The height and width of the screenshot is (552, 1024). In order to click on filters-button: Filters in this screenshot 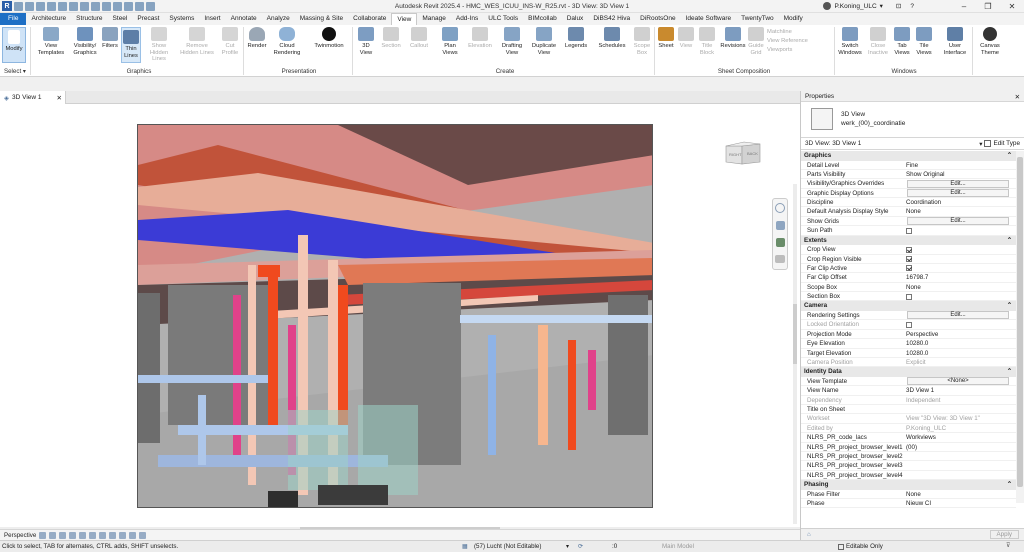, I will do `click(110, 38)`.